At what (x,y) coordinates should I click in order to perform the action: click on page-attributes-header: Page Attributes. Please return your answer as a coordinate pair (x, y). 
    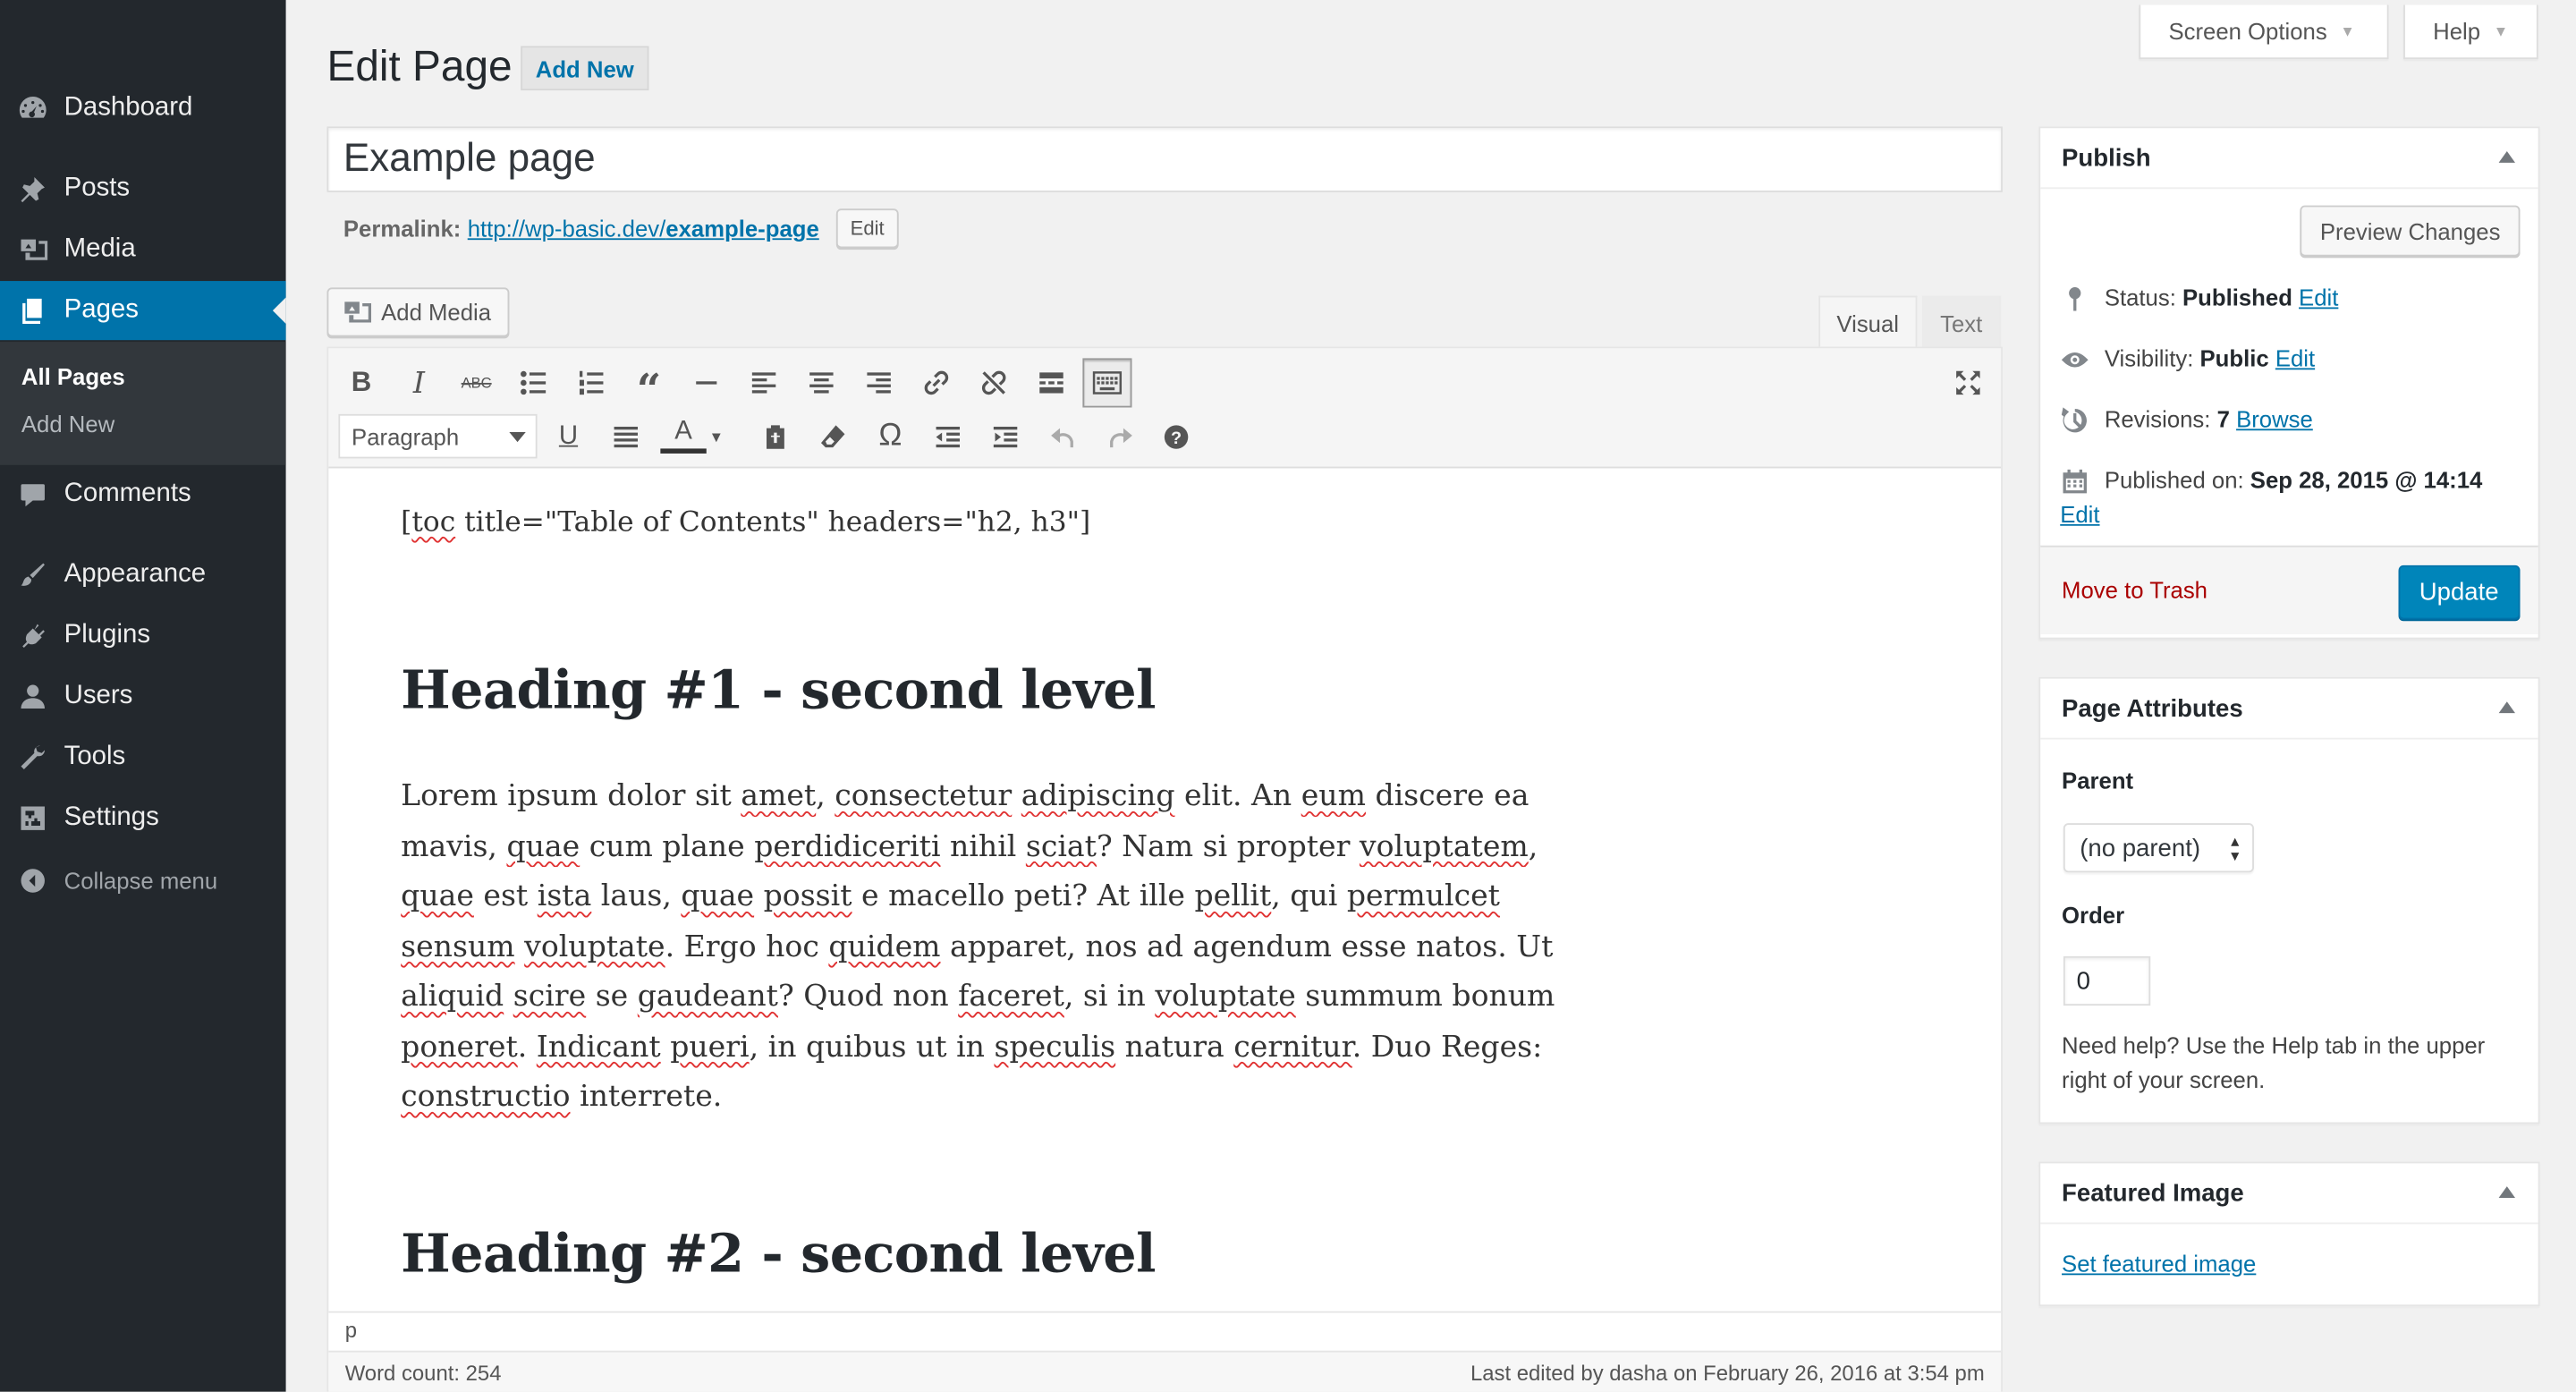
    Looking at the image, I should click on (2289, 709).